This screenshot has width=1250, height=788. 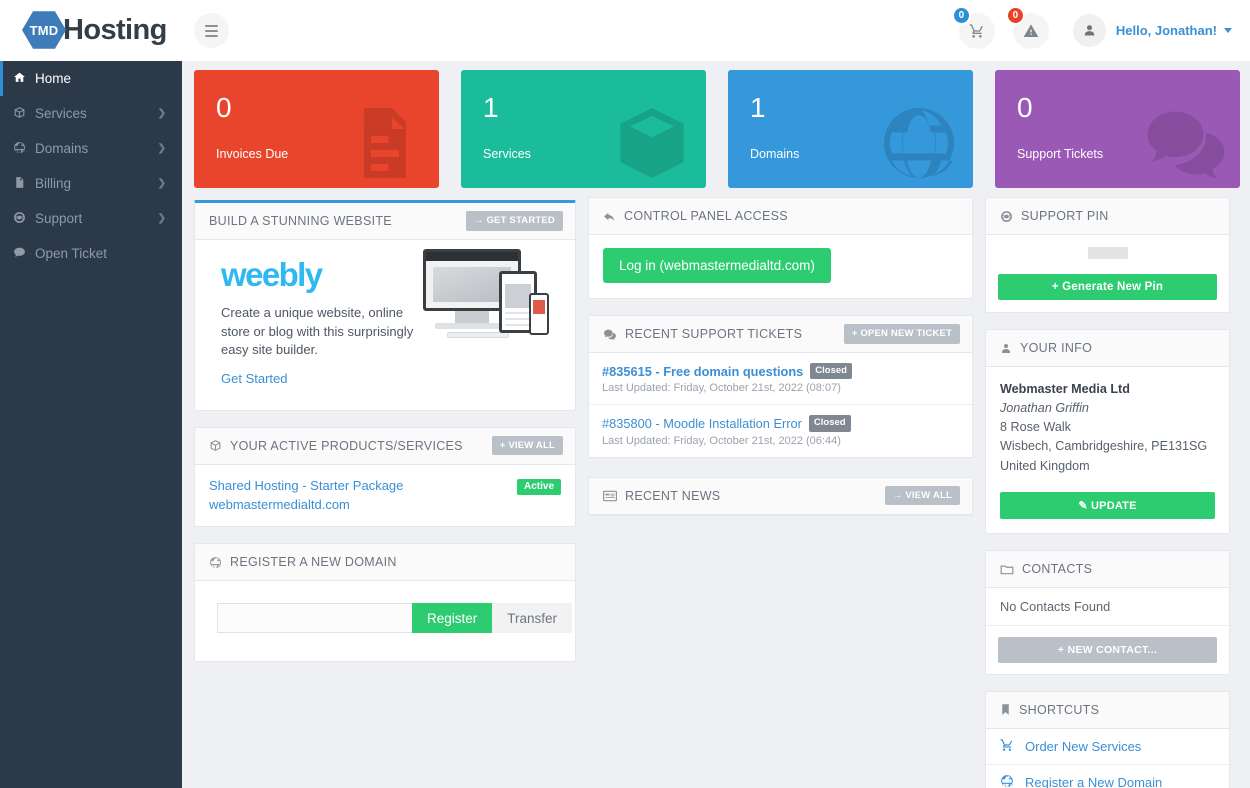 I want to click on contacts-header: CONTACTS, so click(x=1107, y=569).